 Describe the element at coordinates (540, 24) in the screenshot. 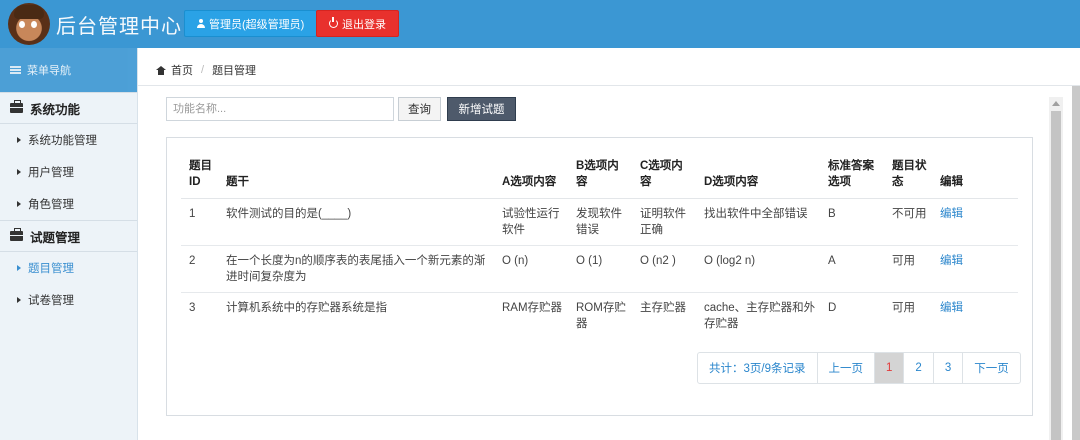

I see `top-bar: 后台管理中心 管理员(超级管理员) 退出登录` at that location.